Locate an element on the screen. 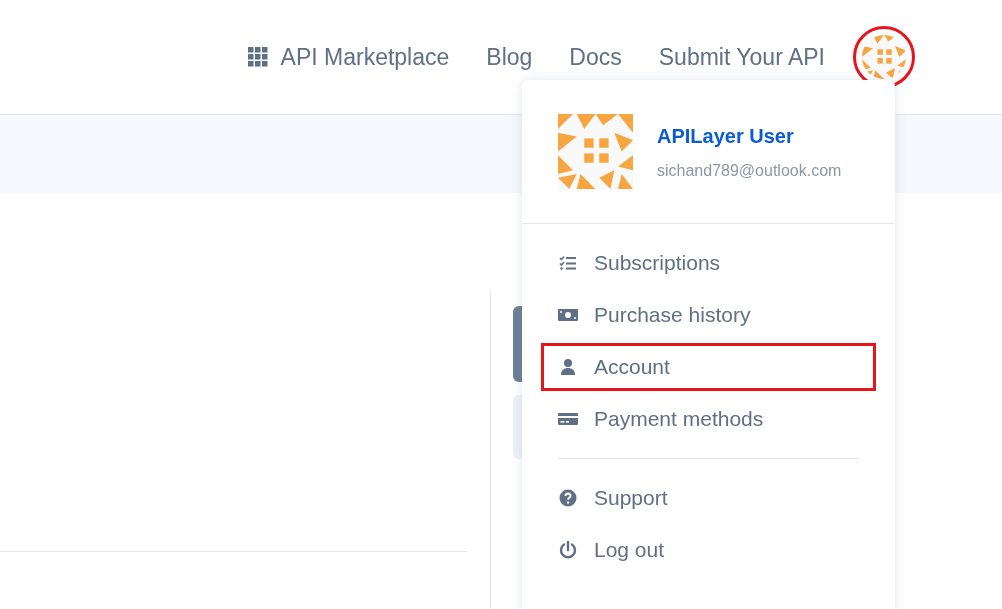  nav-link: Blog is located at coordinates (509, 57).